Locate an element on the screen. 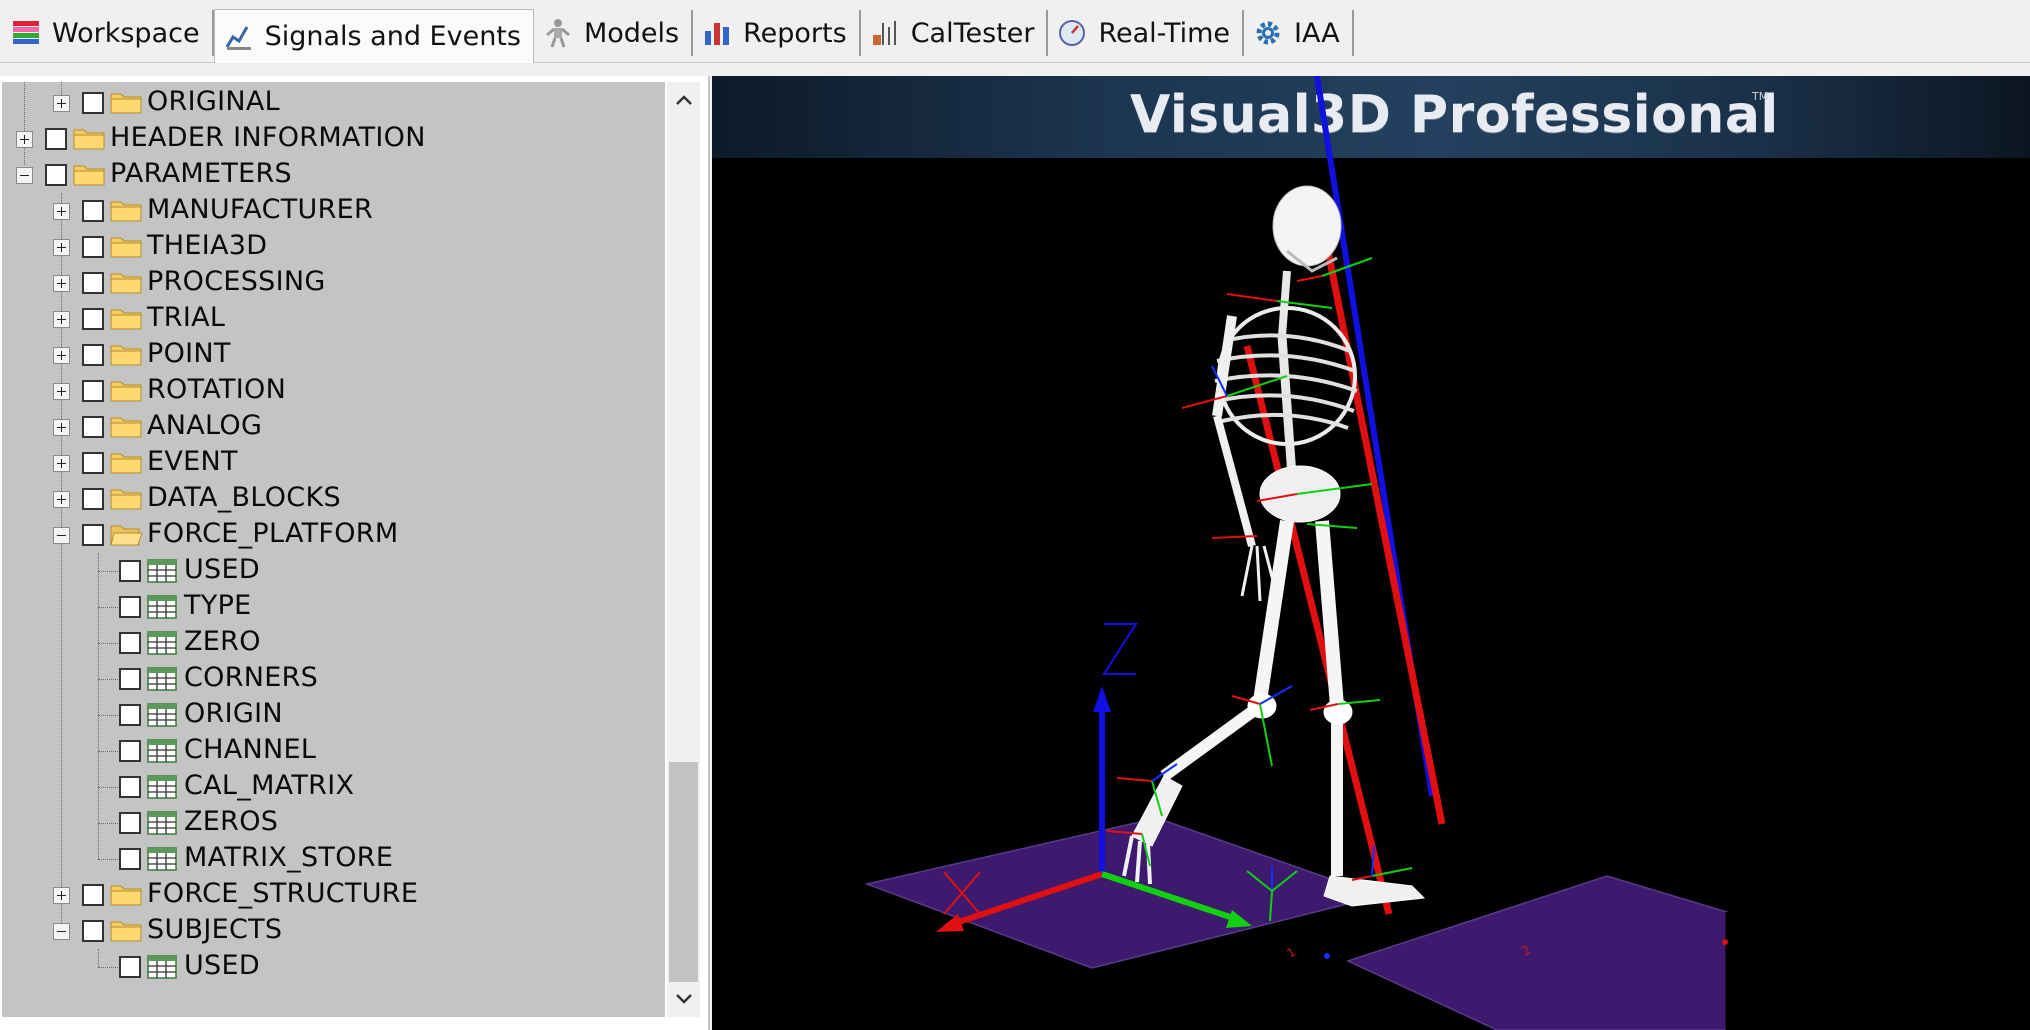  tree-item-analog: ANALOG is located at coordinates (333, 427).